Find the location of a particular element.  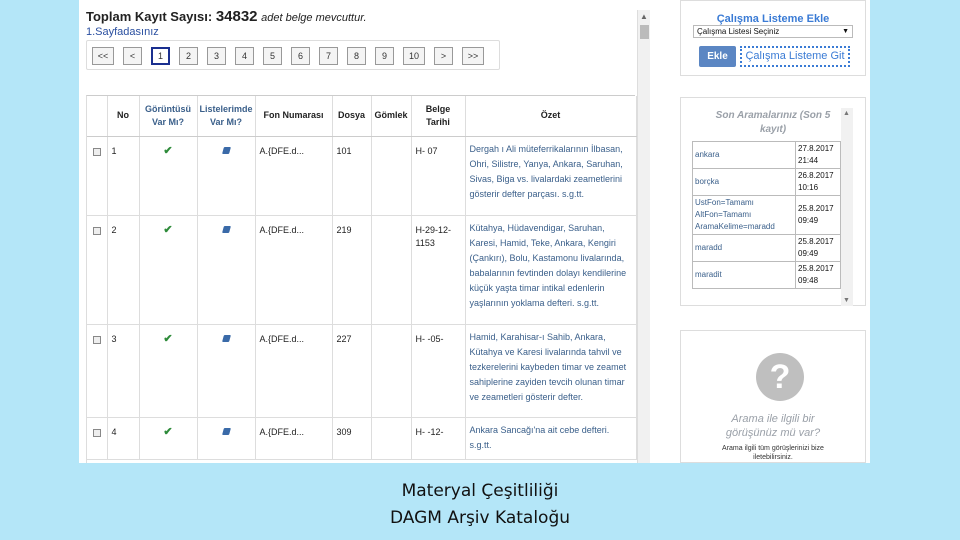

page-button-7: 7 is located at coordinates (328, 56).